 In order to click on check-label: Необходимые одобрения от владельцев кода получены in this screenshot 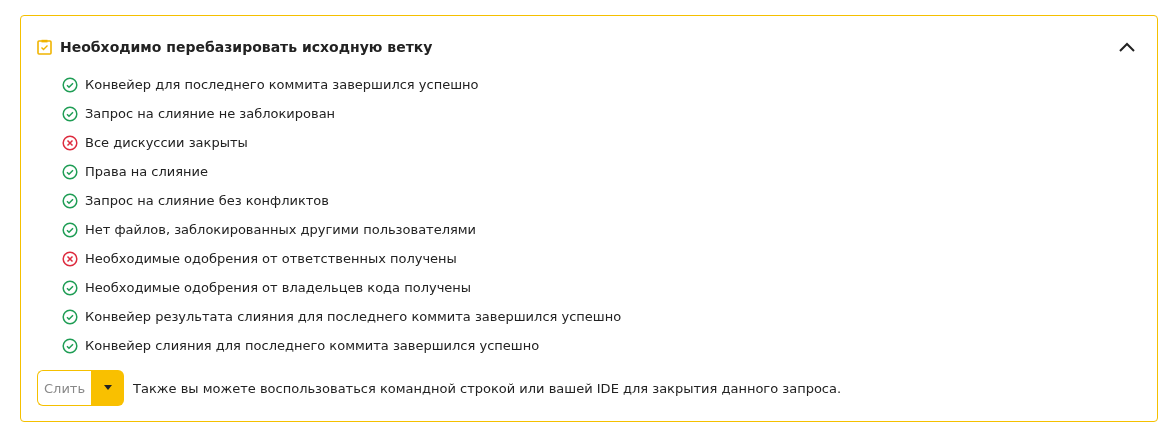, I will do `click(278, 287)`.